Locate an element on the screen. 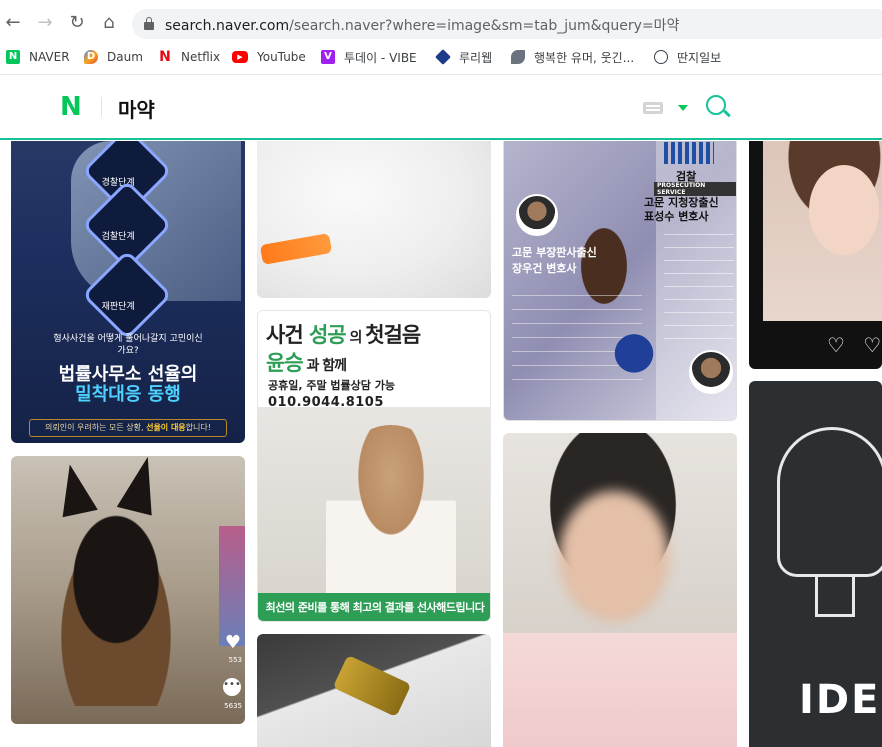 This screenshot has width=882, height=747. netflix-favicon-icon: N is located at coordinates (165, 57).